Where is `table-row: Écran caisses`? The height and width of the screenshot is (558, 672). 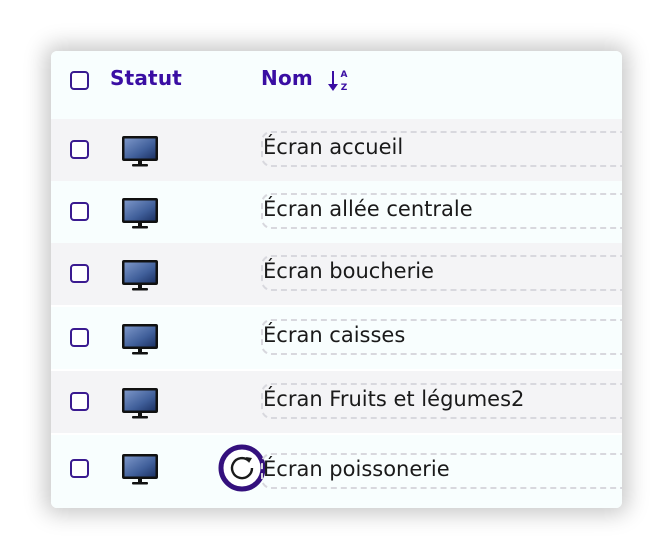
table-row: Écran caisses is located at coordinates (336, 338).